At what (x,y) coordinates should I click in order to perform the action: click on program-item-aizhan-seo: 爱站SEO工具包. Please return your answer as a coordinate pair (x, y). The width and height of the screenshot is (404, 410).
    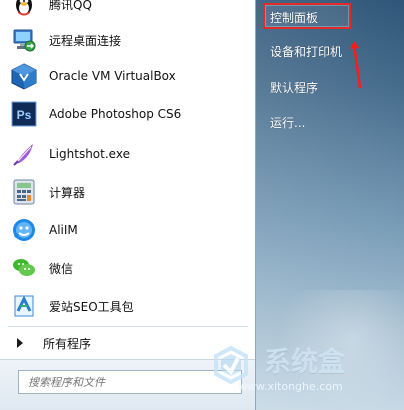
    Looking at the image, I should click on (127, 306).